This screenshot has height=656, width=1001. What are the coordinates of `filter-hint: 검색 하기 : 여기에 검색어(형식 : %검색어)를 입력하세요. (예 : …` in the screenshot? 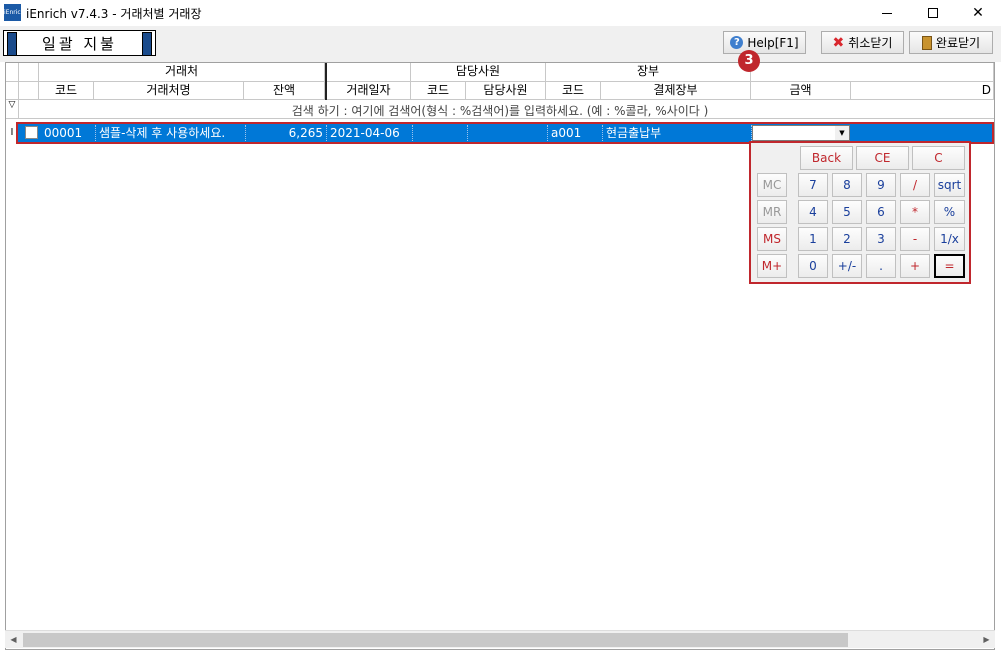 It's located at (500, 111).